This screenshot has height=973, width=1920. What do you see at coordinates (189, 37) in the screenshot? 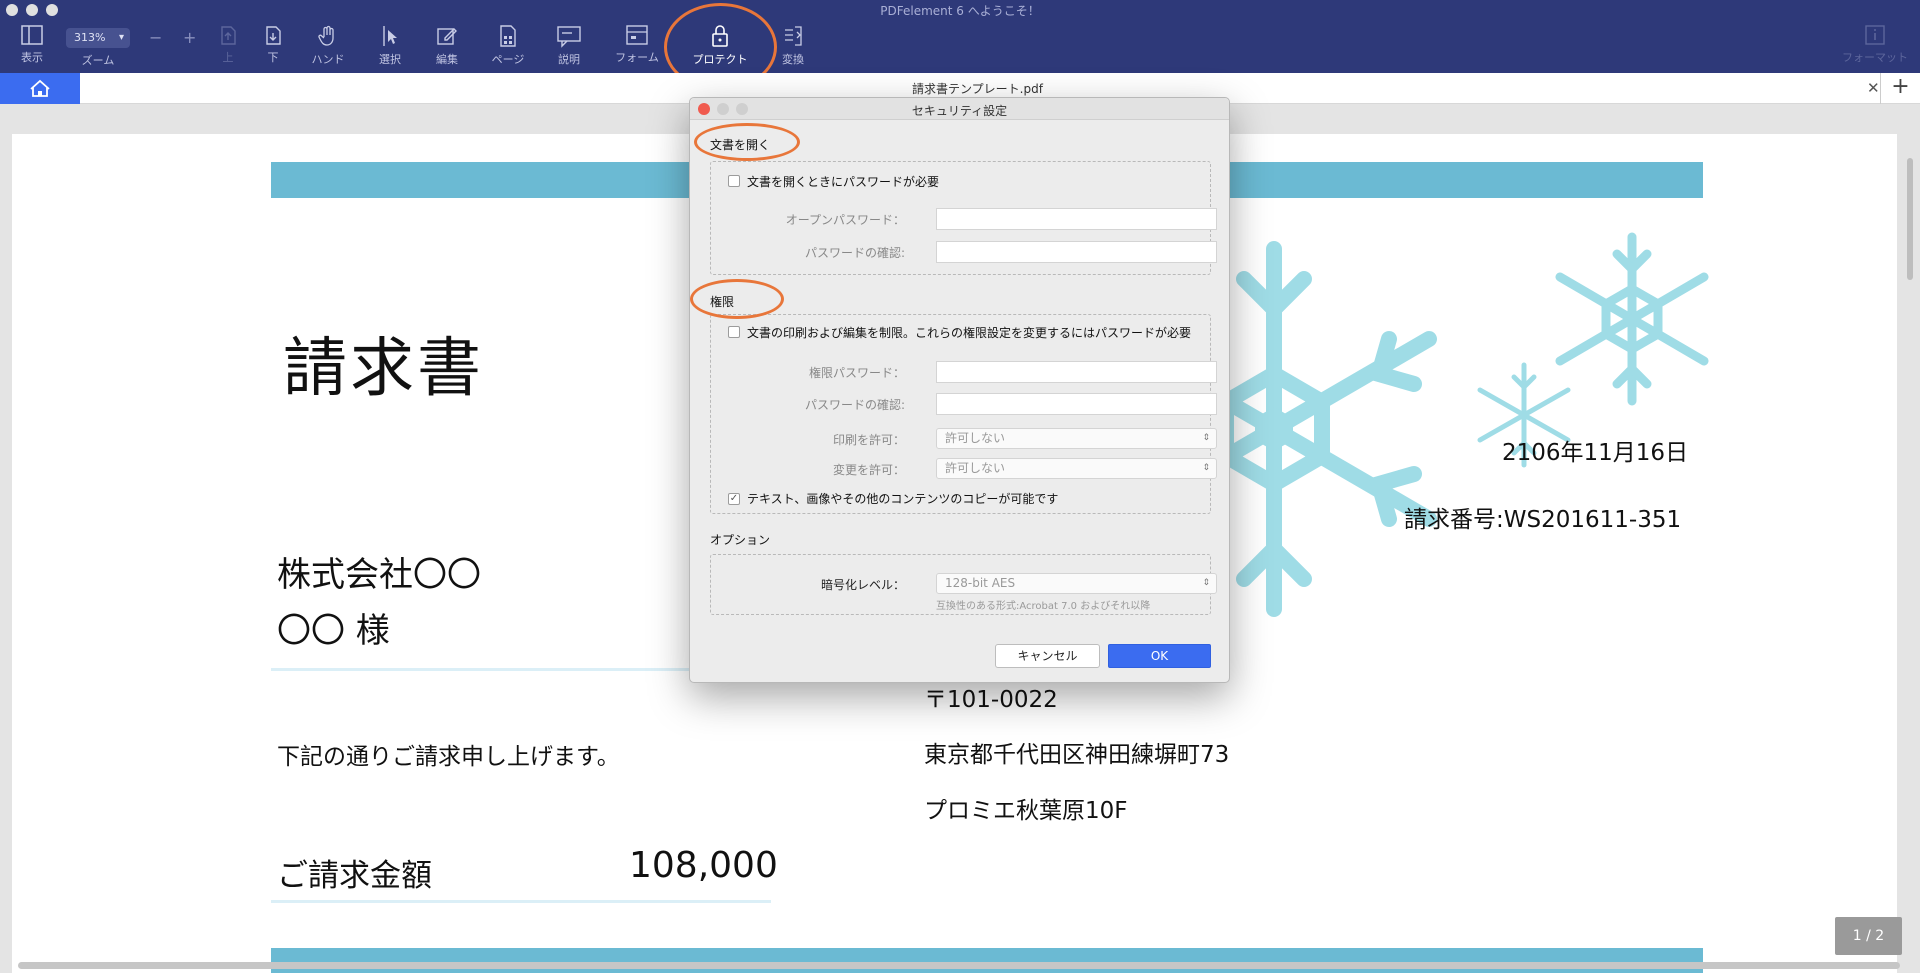
I see `zoom-in-button: +` at bounding box center [189, 37].